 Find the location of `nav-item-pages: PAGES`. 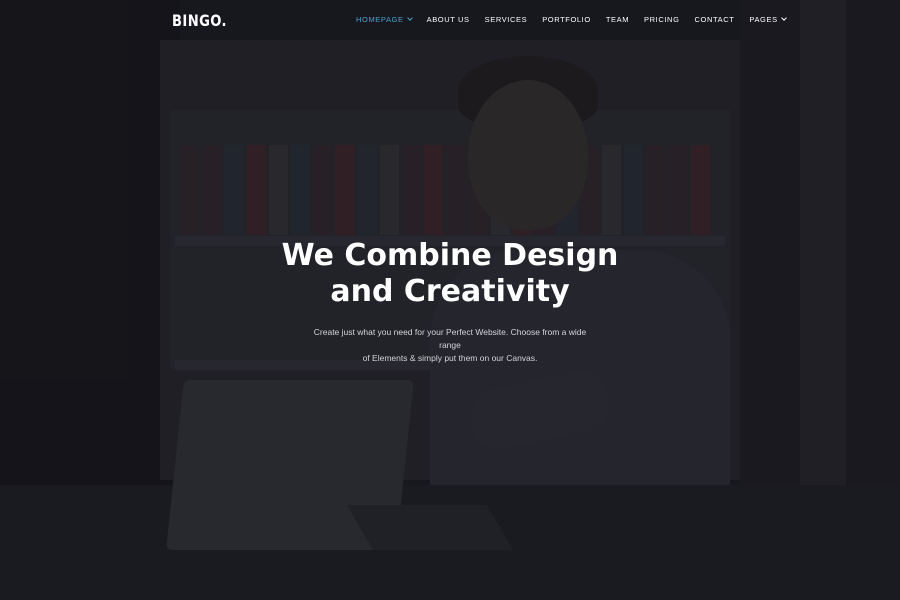

nav-item-pages: PAGES is located at coordinates (768, 19).